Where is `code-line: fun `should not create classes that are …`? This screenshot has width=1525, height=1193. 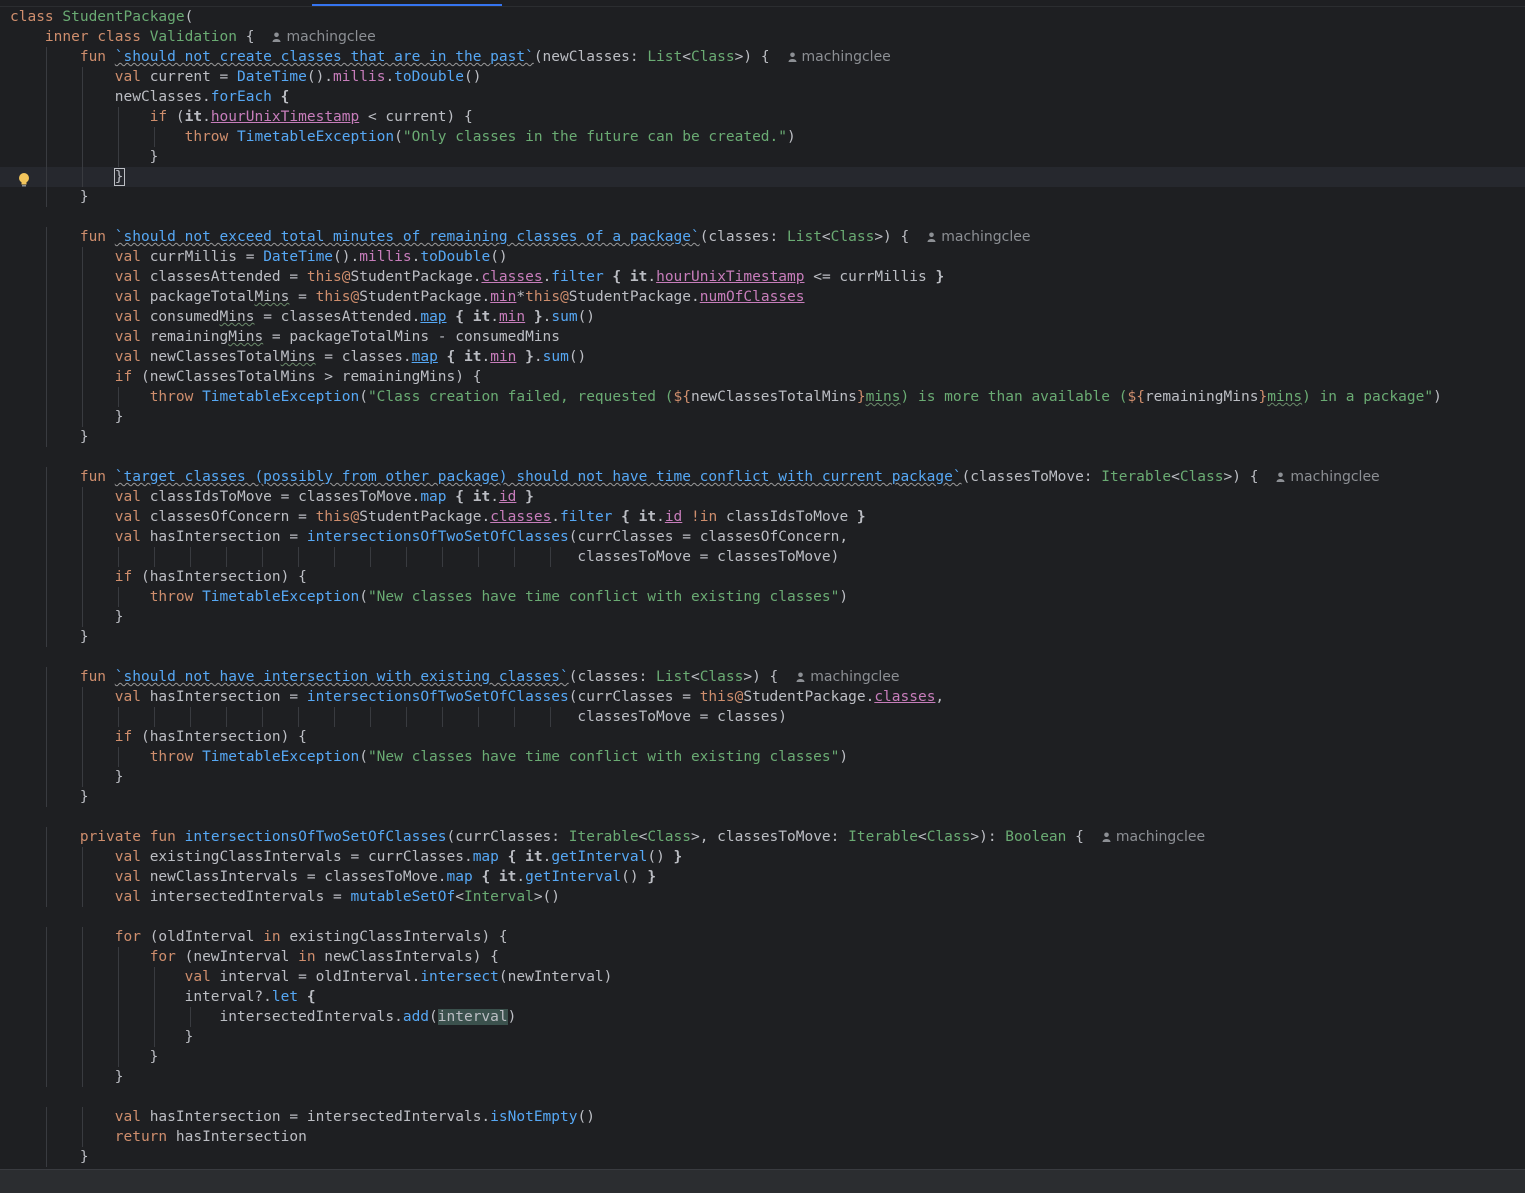 code-line: fun `should not create classes that are … is located at coordinates (762, 57).